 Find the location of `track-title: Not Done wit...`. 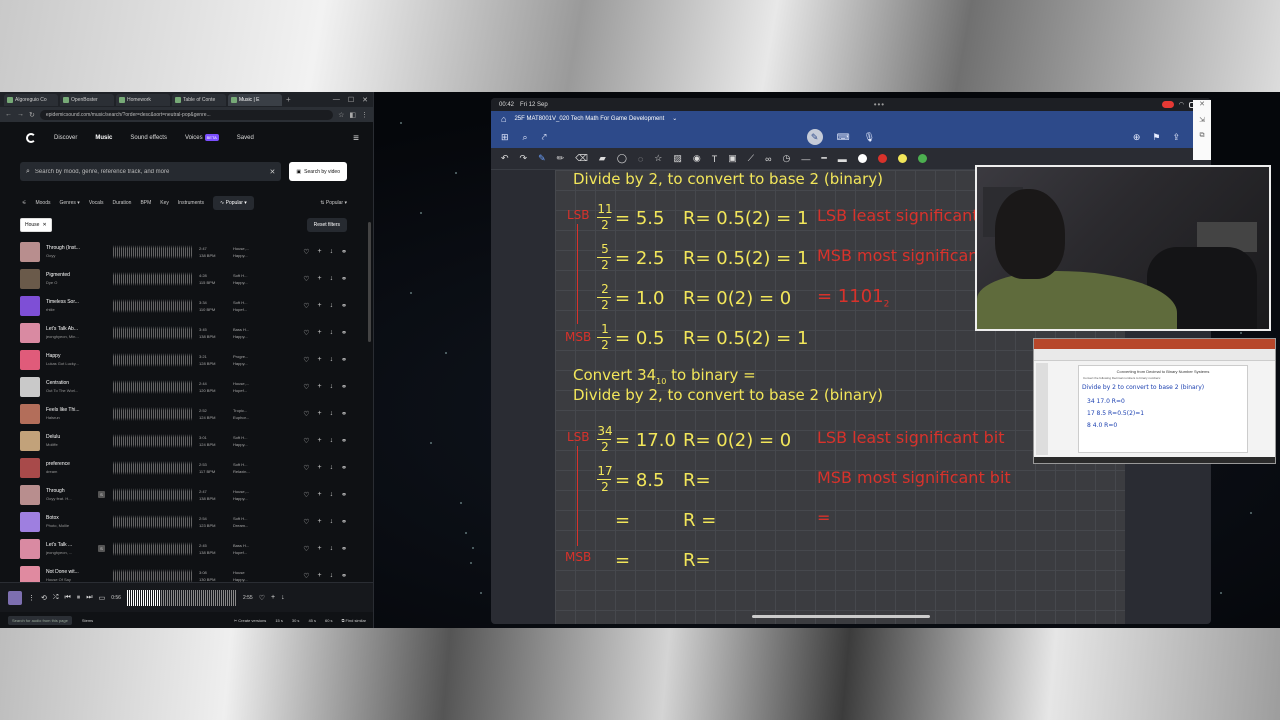

track-title: Not Done wit... is located at coordinates (69, 572).